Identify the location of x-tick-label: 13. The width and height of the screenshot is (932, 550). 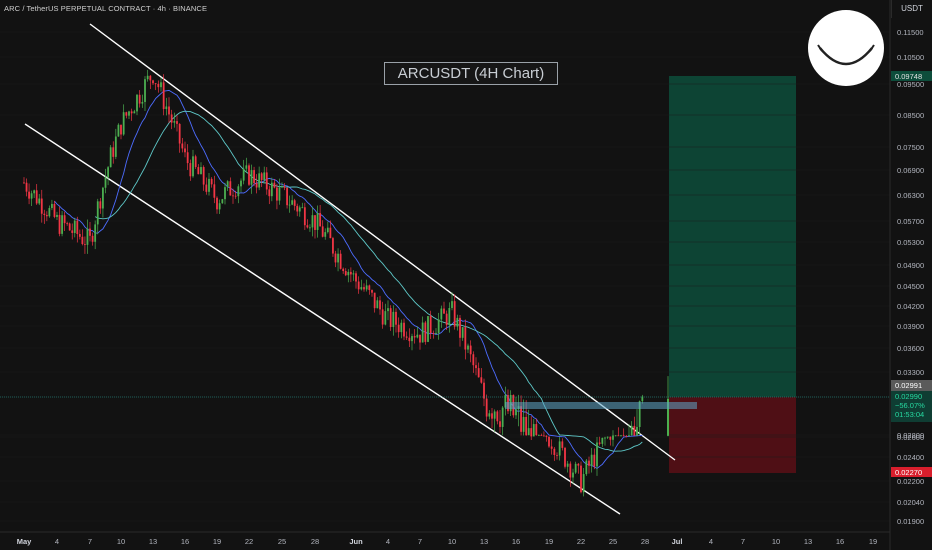
(153, 541).